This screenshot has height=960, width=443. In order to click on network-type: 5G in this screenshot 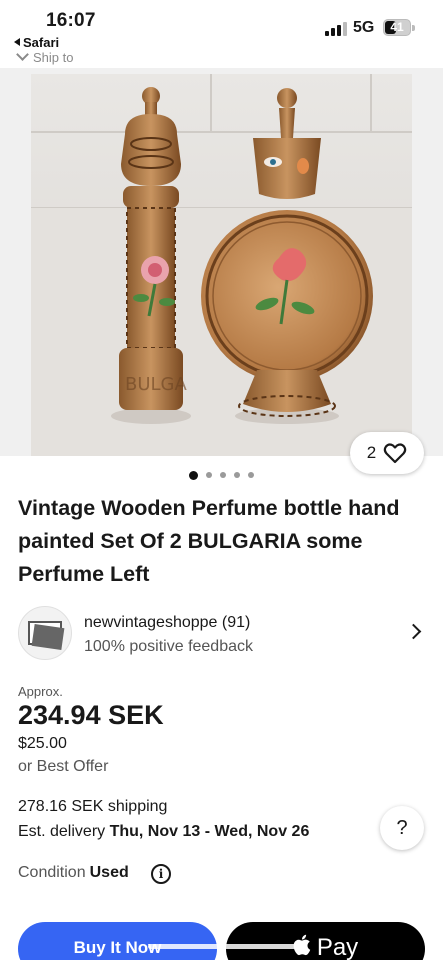, I will do `click(364, 27)`.